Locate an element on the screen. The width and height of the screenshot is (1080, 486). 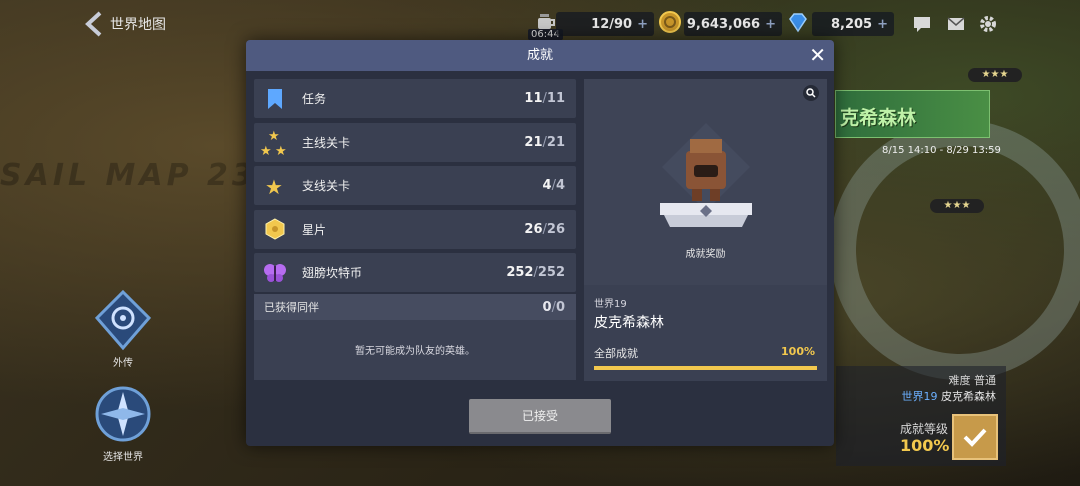
gem-value: 8,205 is located at coordinates (851, 24).